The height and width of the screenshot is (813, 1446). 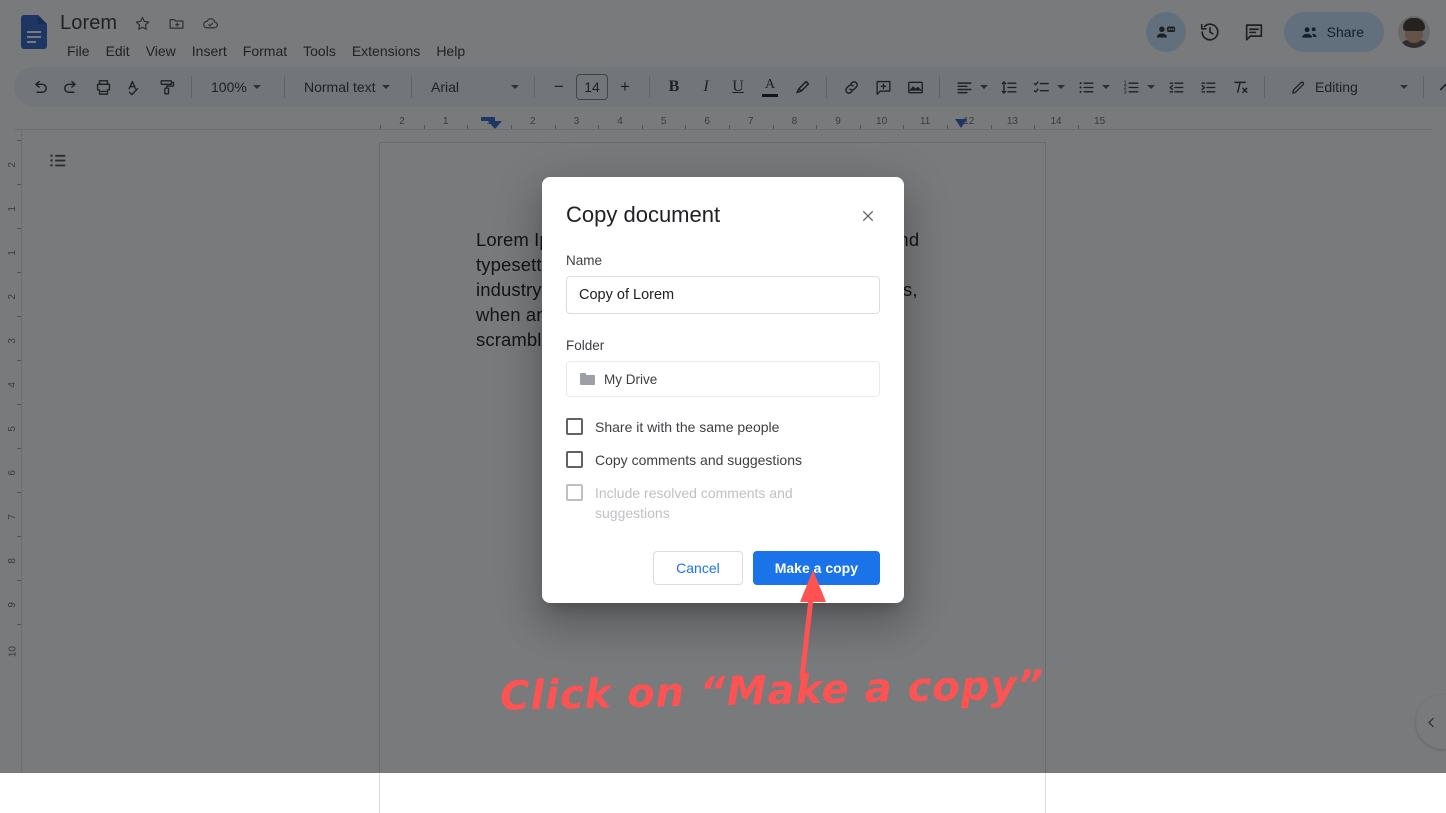 What do you see at coordinates (868, 216) in the screenshot?
I see `close-icon` at bounding box center [868, 216].